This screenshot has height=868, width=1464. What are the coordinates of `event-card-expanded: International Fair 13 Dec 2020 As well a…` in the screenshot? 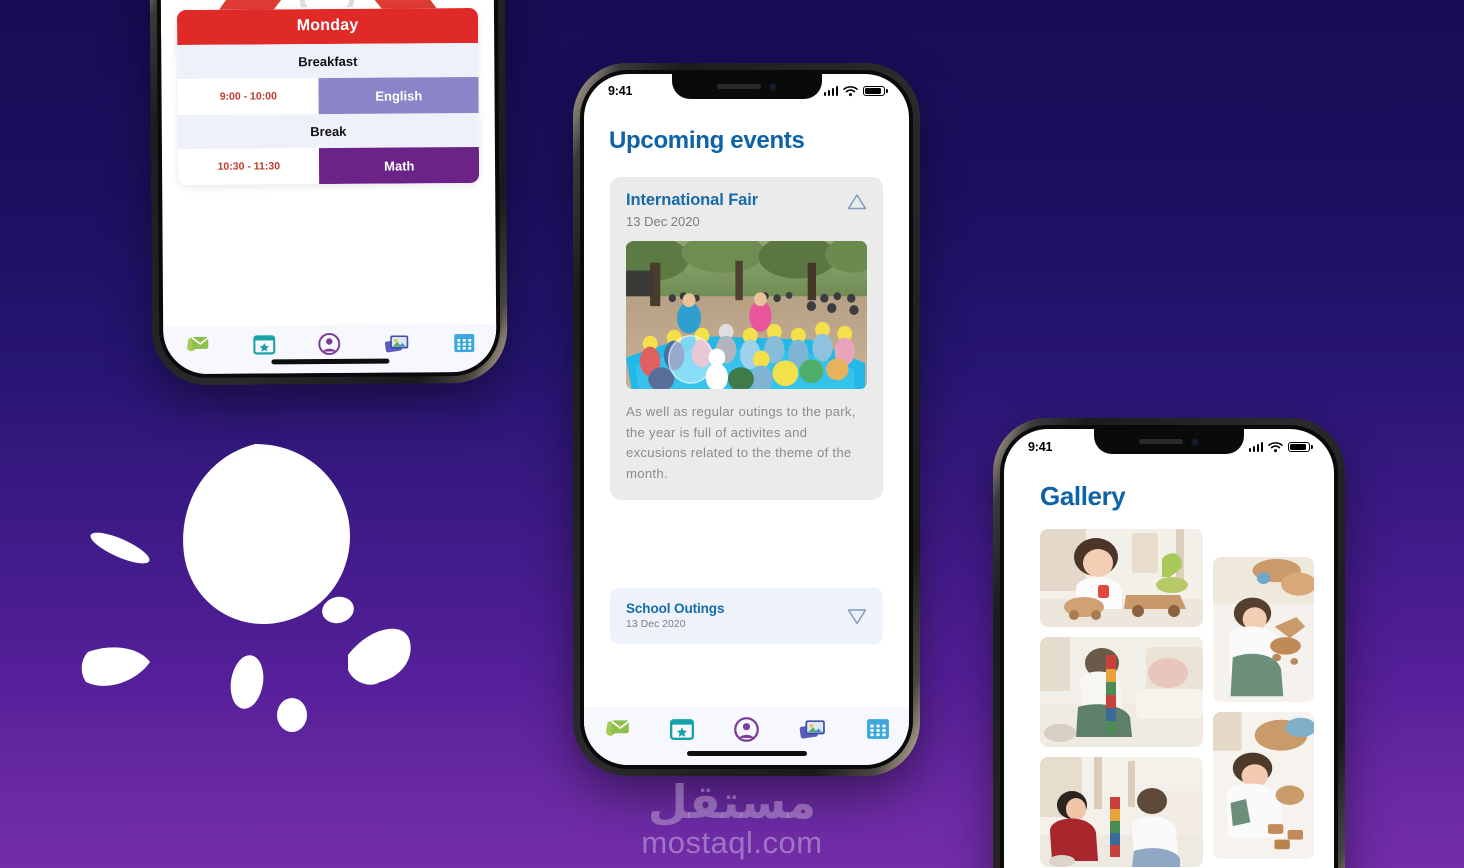 It's located at (746, 339).